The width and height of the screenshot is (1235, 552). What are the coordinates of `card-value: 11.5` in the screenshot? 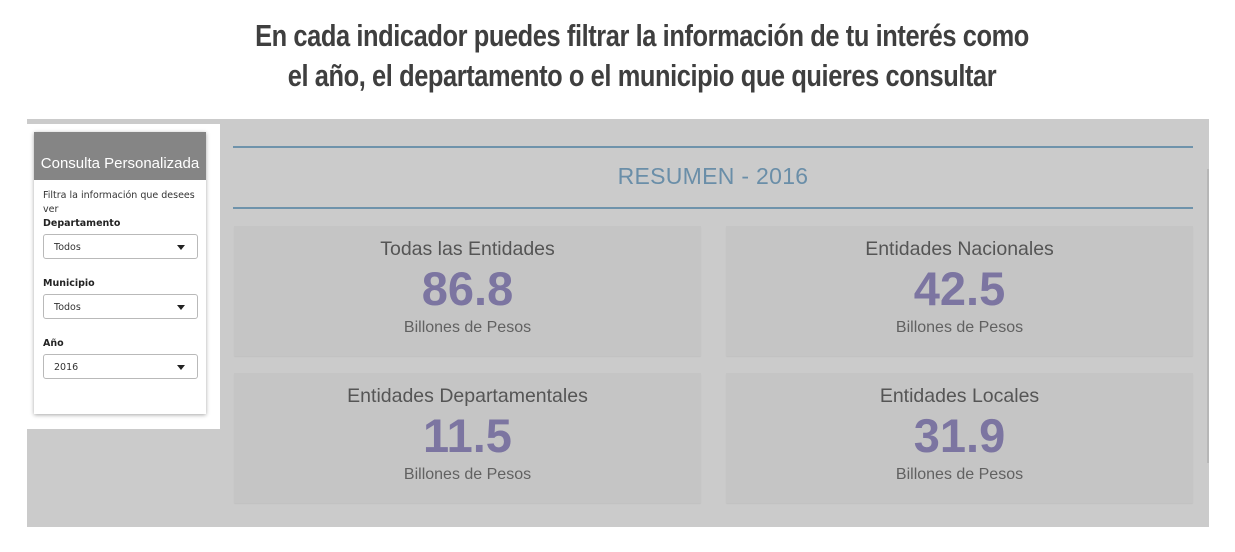 It's located at (467, 435).